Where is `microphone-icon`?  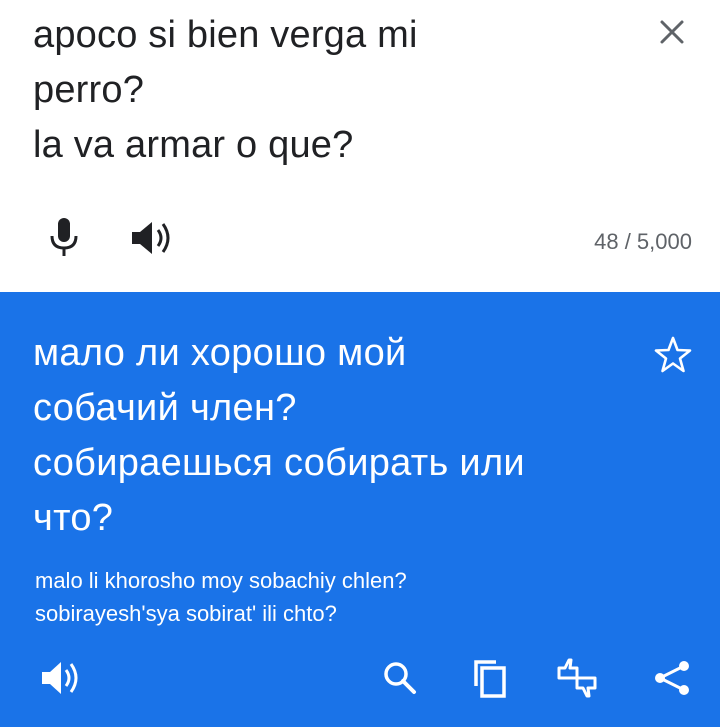 microphone-icon is located at coordinates (64, 237).